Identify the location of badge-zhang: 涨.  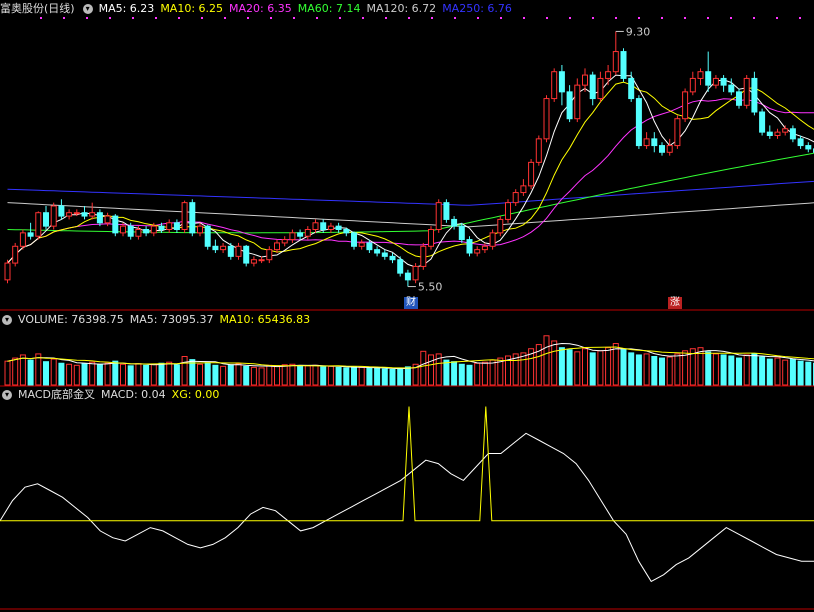
(675, 303).